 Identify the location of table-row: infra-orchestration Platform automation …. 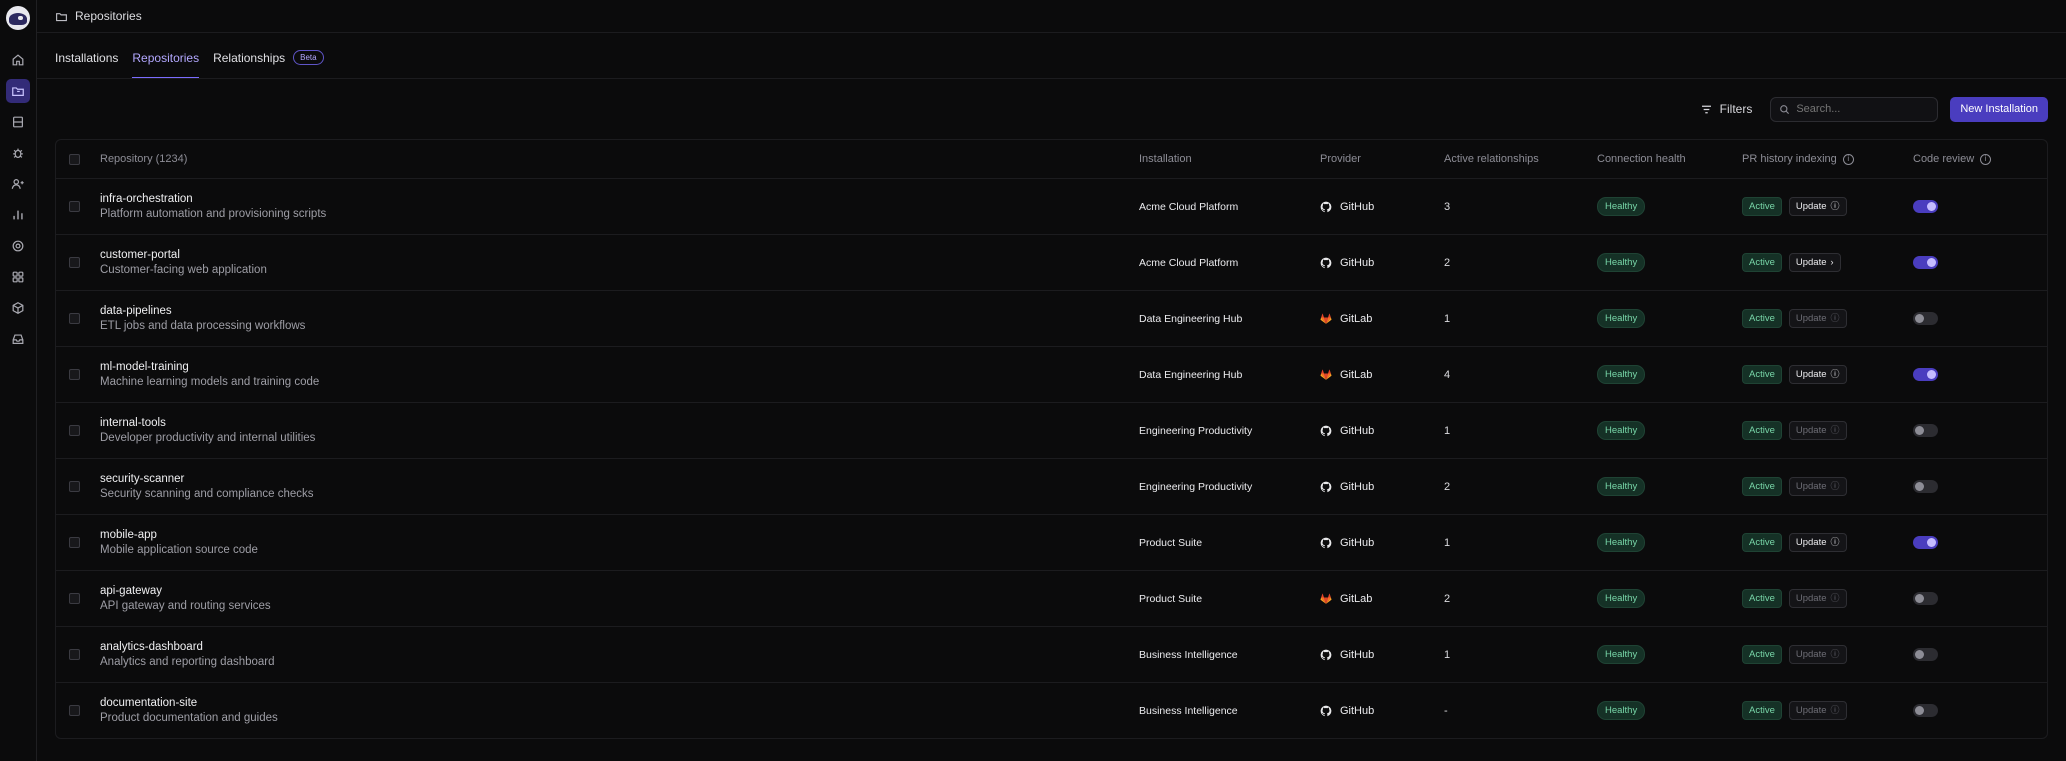
(1051, 206).